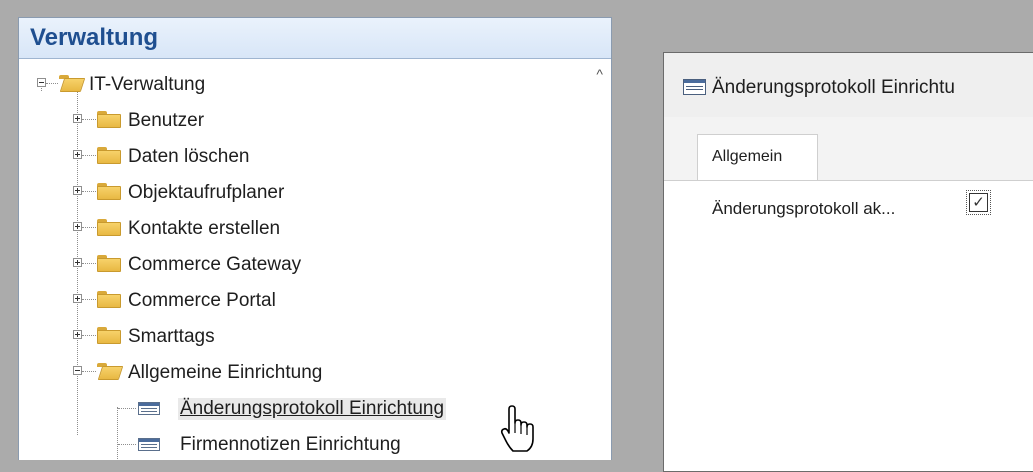 The image size is (1033, 472). I want to click on tree-item-objektaufrufplaner: Objektaufrufplaner, so click(289, 191).